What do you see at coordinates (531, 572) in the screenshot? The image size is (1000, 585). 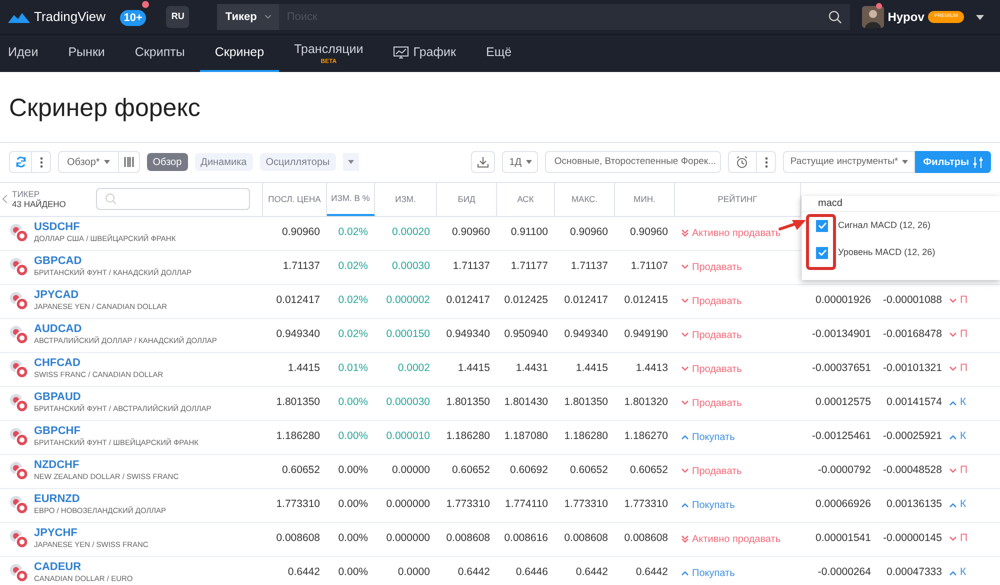 I see `table-cell-text: 0.6446` at bounding box center [531, 572].